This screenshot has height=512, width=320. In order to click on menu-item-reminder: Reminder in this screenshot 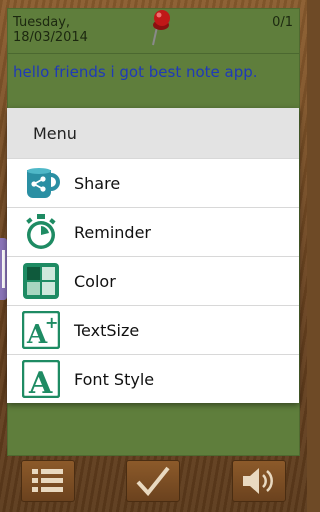, I will do `click(153, 231)`.